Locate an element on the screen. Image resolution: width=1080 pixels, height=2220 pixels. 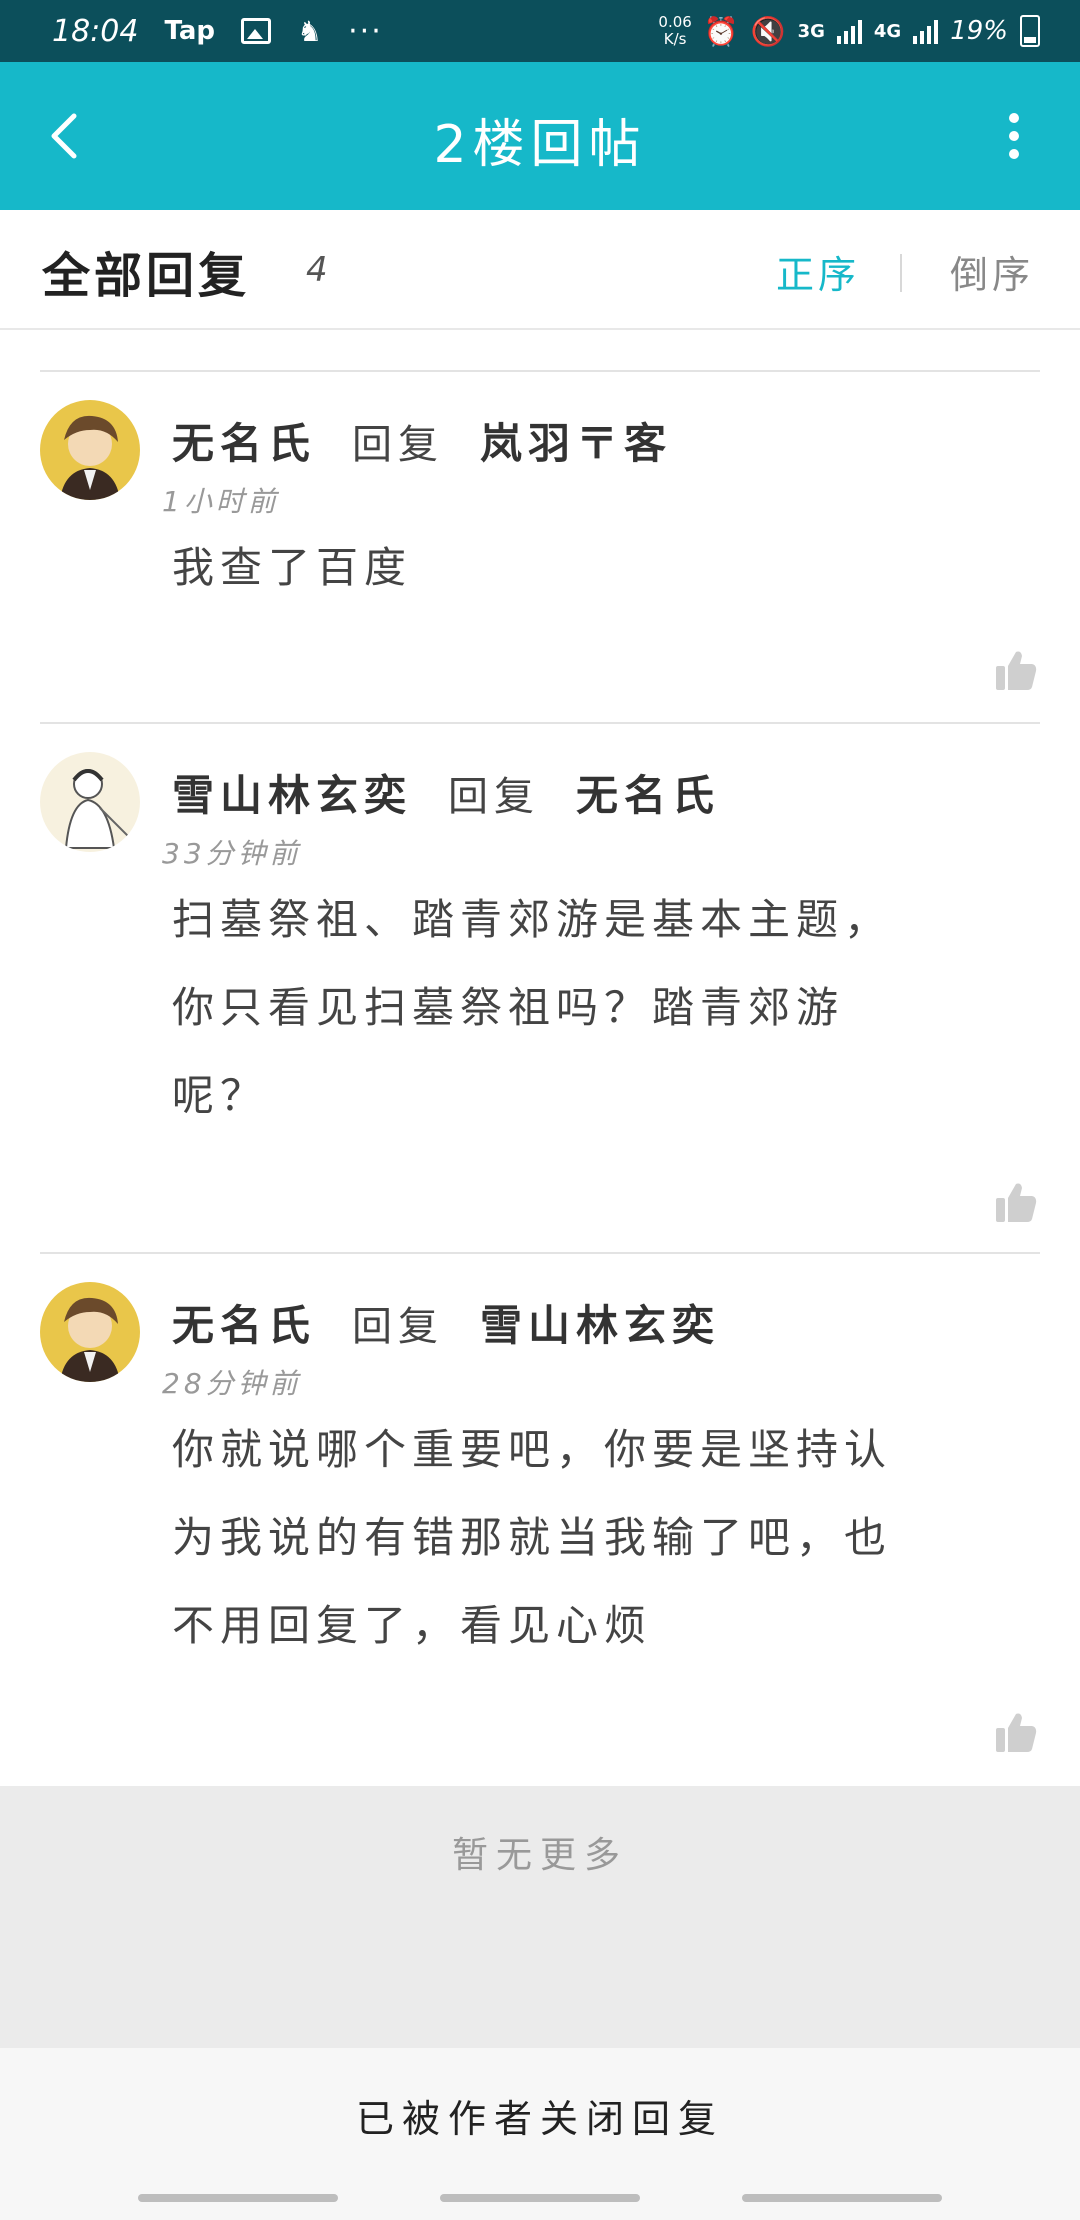
reply-count: 4 is located at coordinates (317, 270).